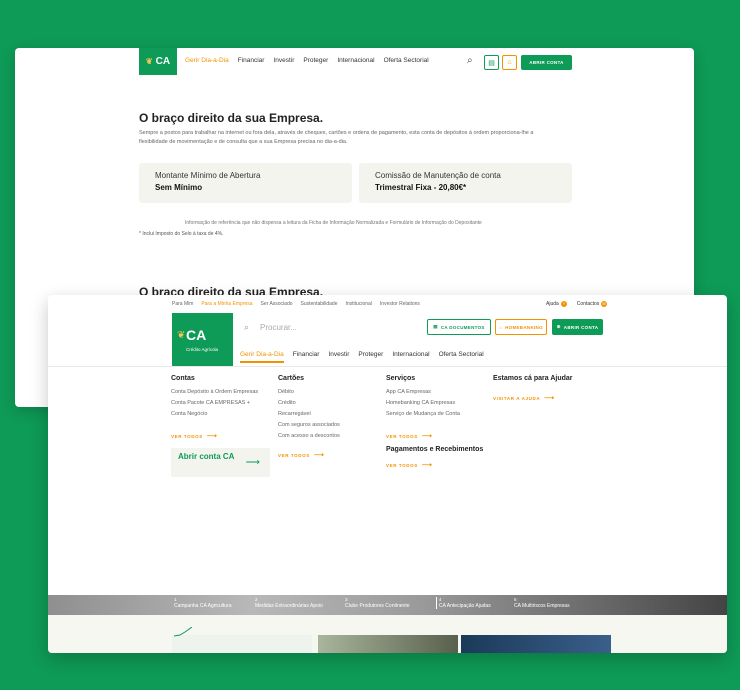 The image size is (740, 690). I want to click on maintenance-fee-label: Comissão de Manutenção de conta, so click(438, 175).